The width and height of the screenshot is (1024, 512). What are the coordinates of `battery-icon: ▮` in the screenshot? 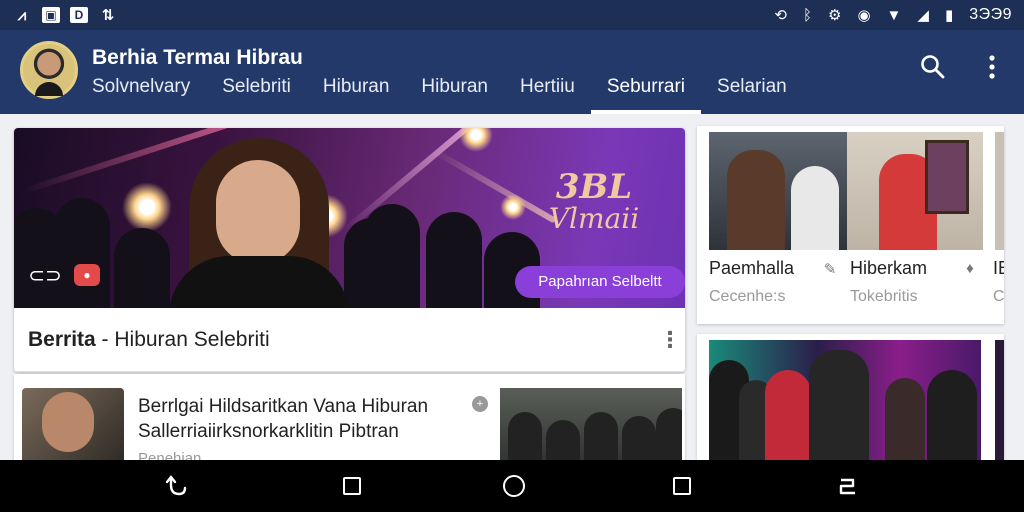 It's located at (949, 15).